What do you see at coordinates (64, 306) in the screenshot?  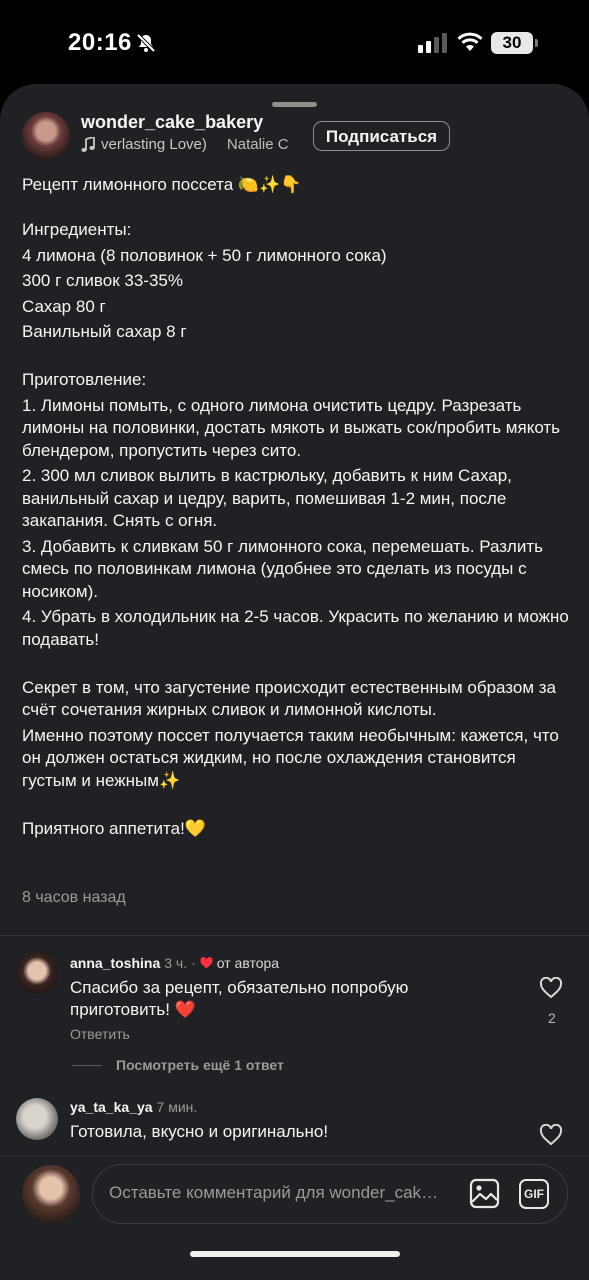 I see `ingredient-item: Сахар 80 г` at bounding box center [64, 306].